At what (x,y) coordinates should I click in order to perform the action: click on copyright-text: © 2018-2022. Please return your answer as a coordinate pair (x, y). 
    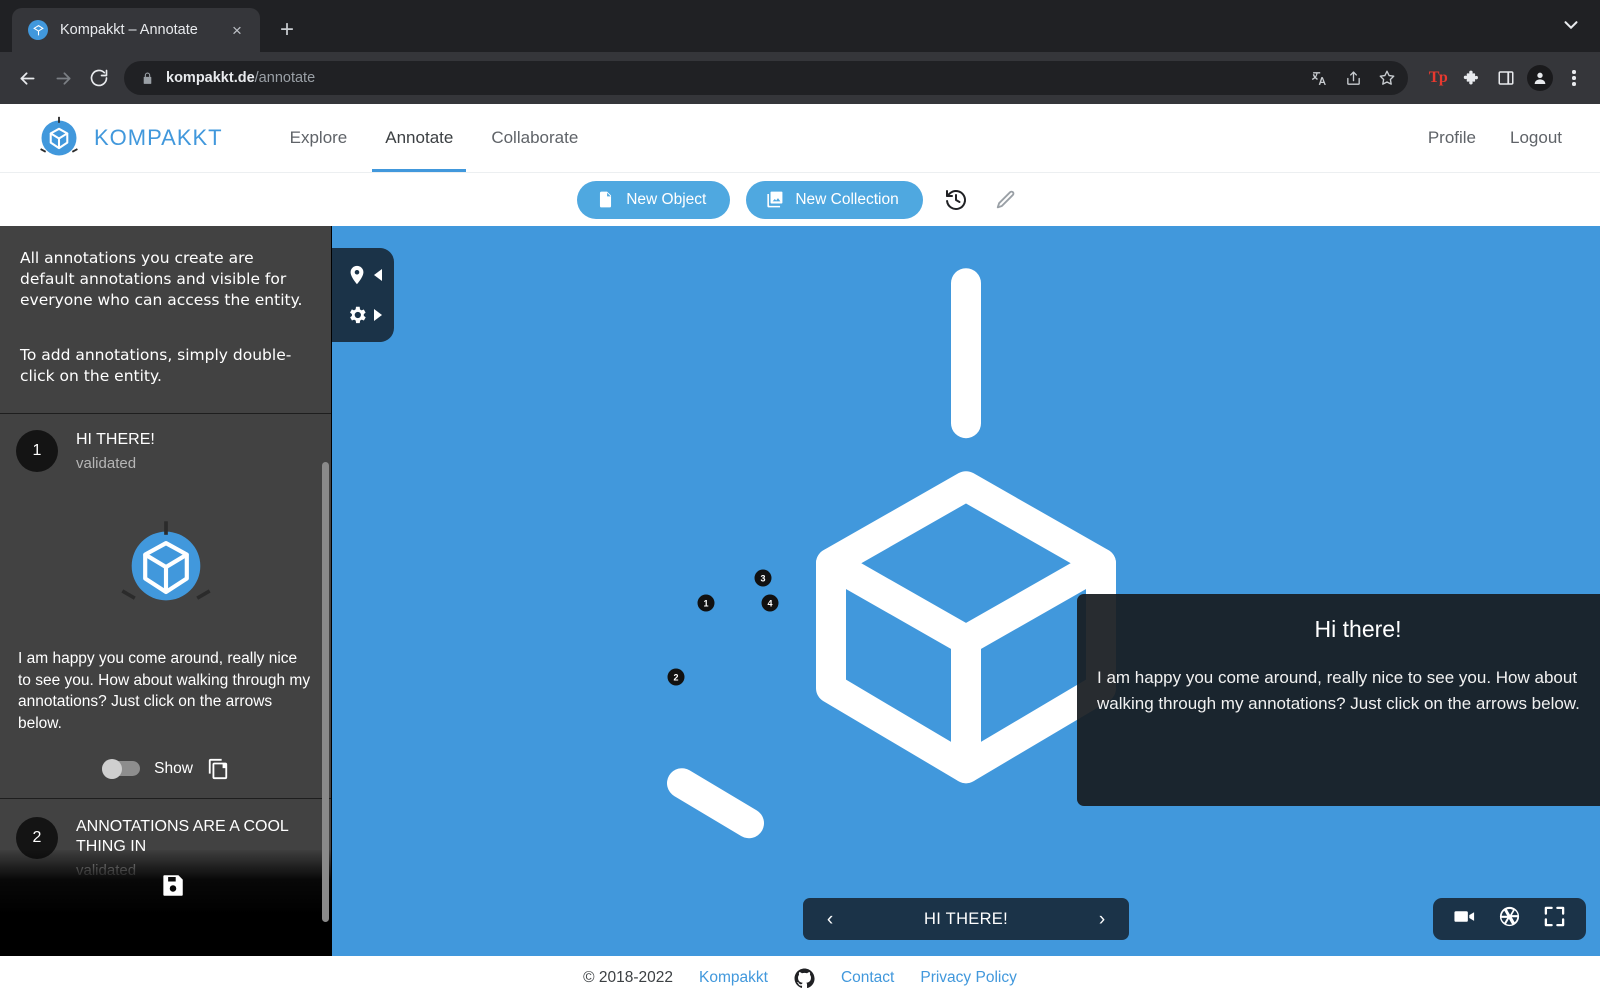
    Looking at the image, I should click on (628, 977).